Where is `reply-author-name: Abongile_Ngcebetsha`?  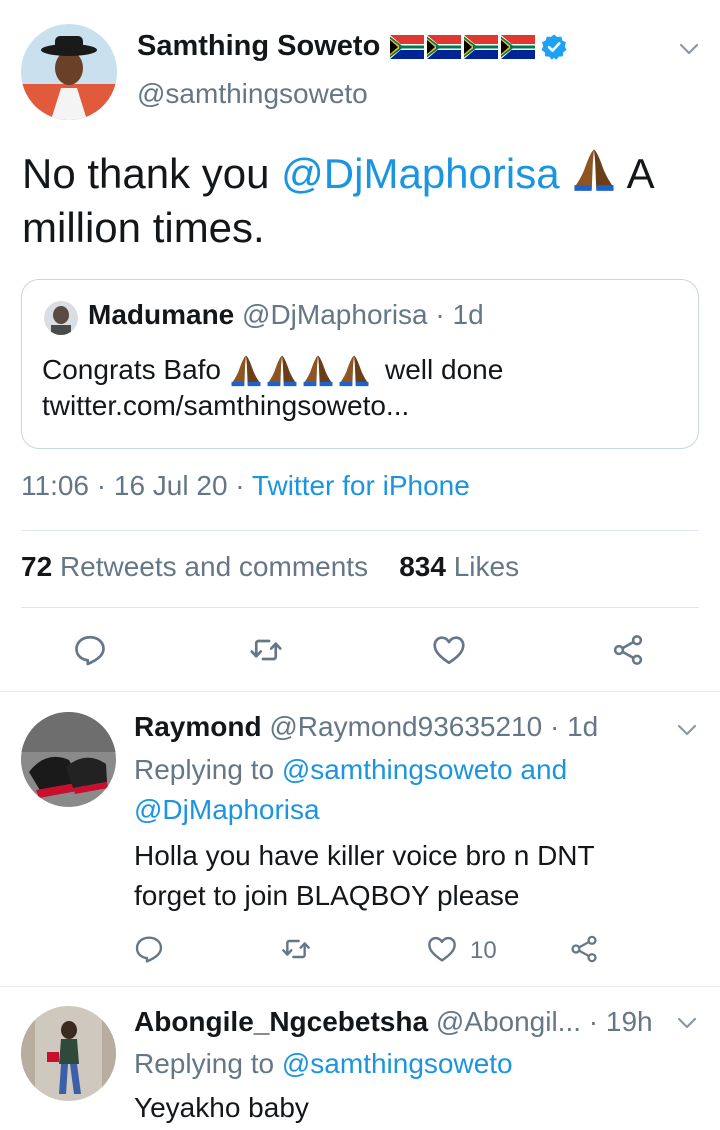
reply-author-name: Abongile_Ngcebetsha is located at coordinates (281, 1021).